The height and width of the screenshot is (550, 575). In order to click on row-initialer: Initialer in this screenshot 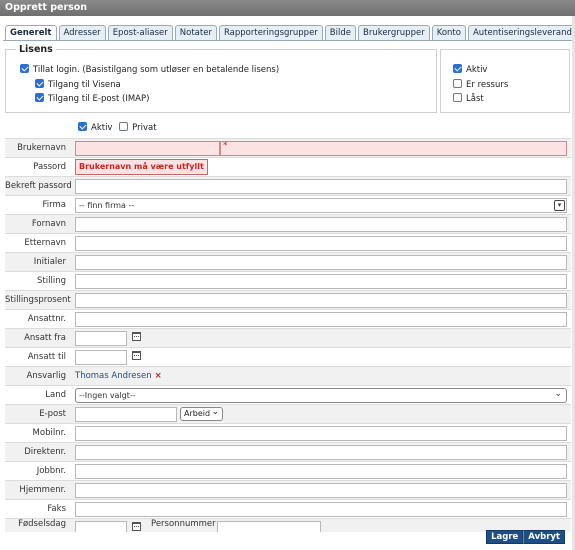, I will do `click(288, 261)`.